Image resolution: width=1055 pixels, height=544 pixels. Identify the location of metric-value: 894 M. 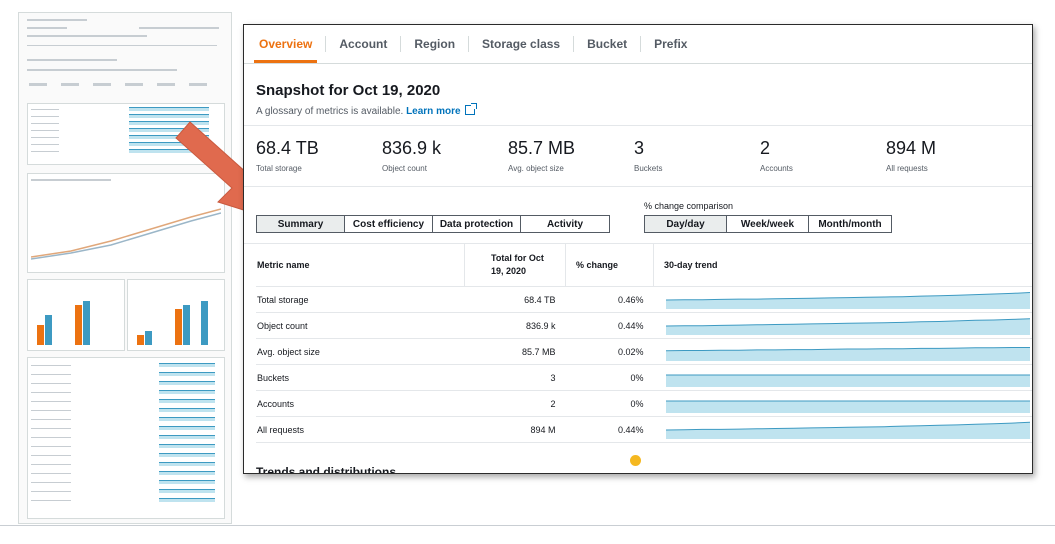
(911, 148).